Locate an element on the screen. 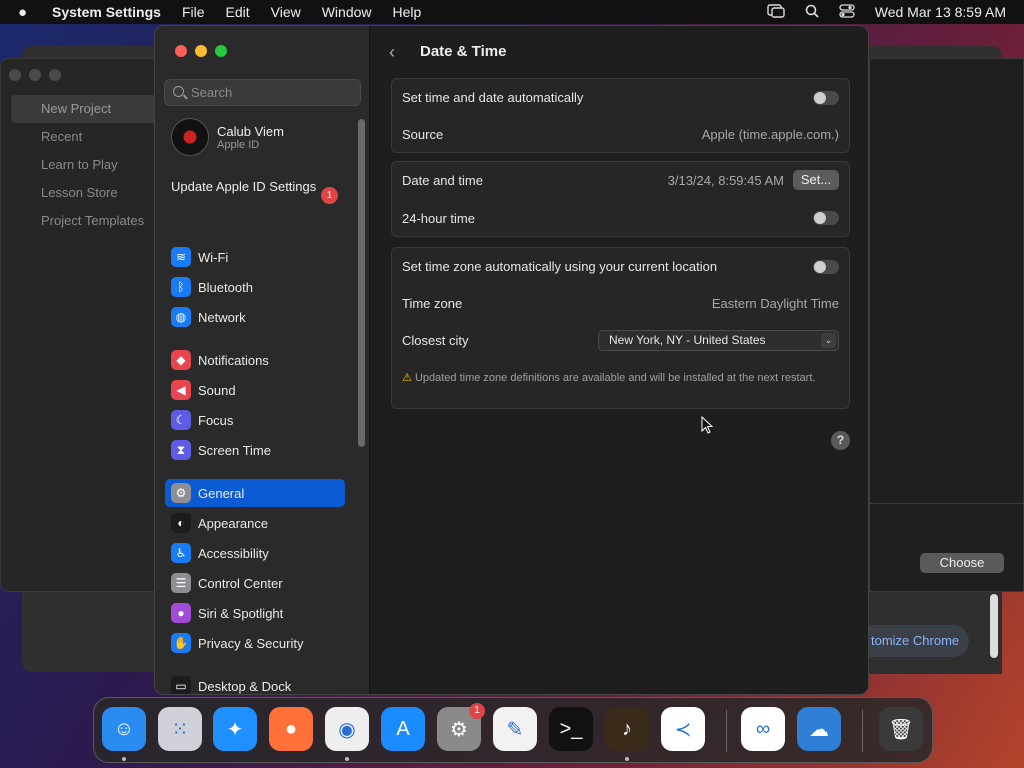 This screenshot has height=768, width=1024. window-controls is located at coordinates (201, 51).